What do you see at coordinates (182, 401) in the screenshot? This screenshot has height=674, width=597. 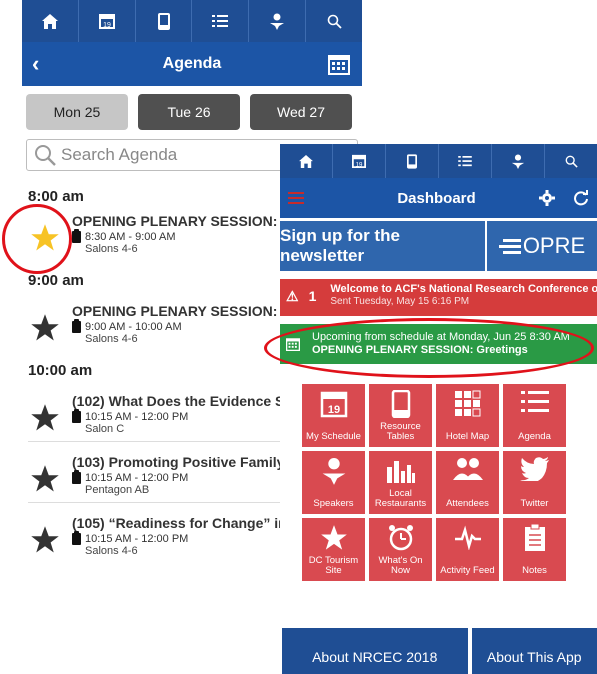 I see `session-title: (102) What Does the Evidence Sa` at bounding box center [182, 401].